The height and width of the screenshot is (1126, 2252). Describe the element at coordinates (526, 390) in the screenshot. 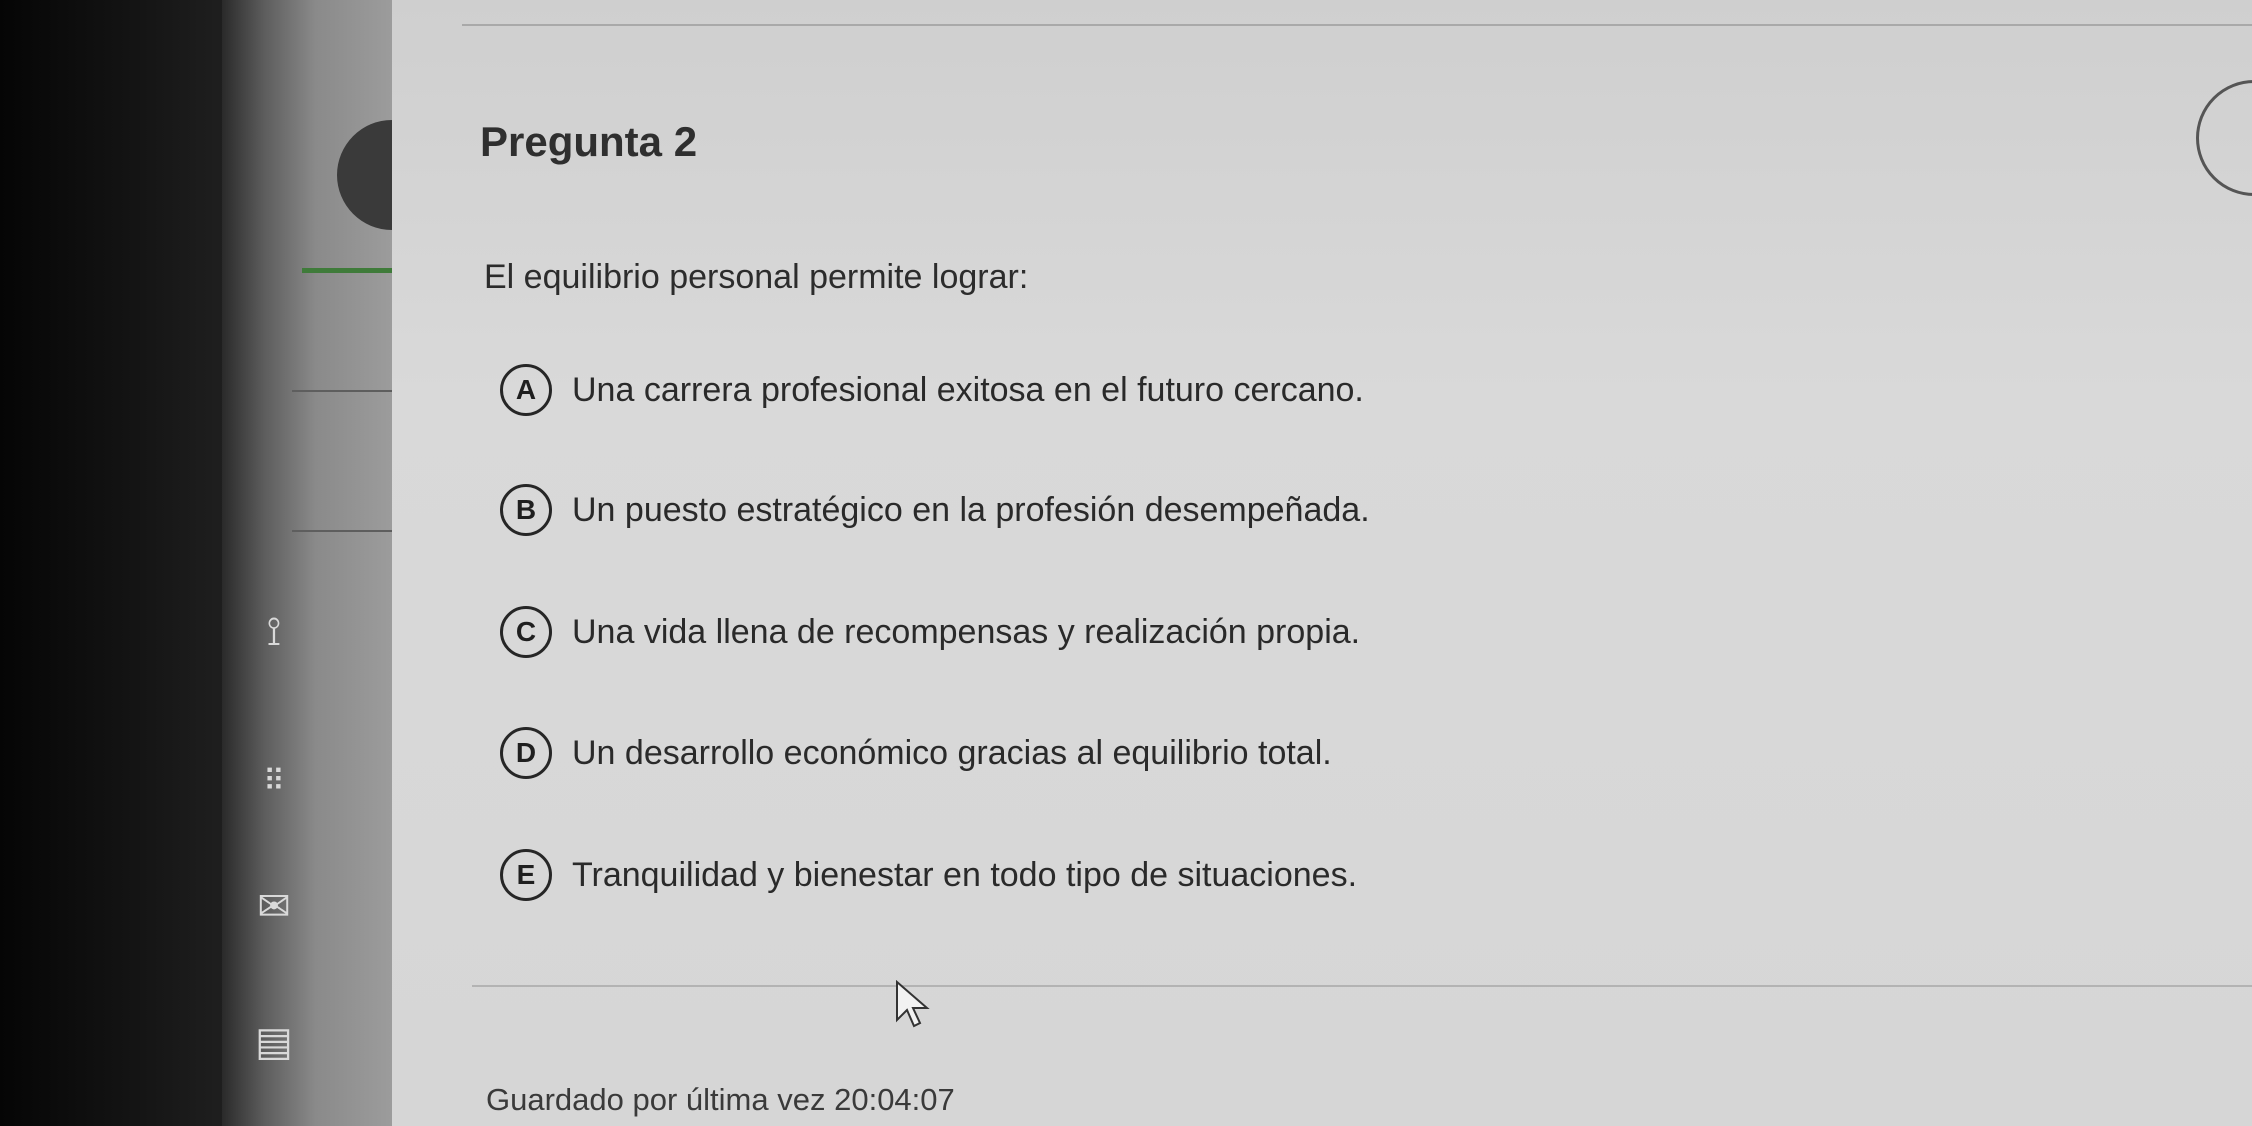

I see `option-letter-badge: A` at that location.